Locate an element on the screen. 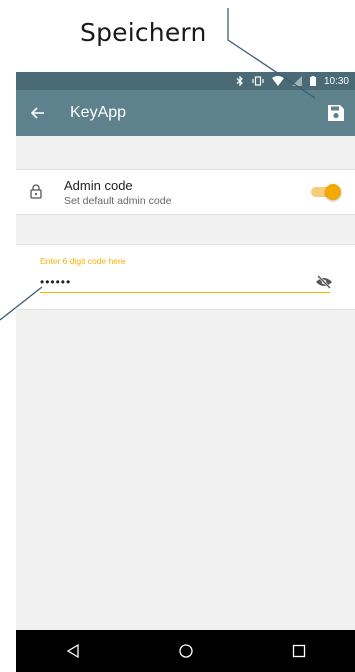 This screenshot has height=672, width=355. signal-icon is located at coordinates (296, 81).